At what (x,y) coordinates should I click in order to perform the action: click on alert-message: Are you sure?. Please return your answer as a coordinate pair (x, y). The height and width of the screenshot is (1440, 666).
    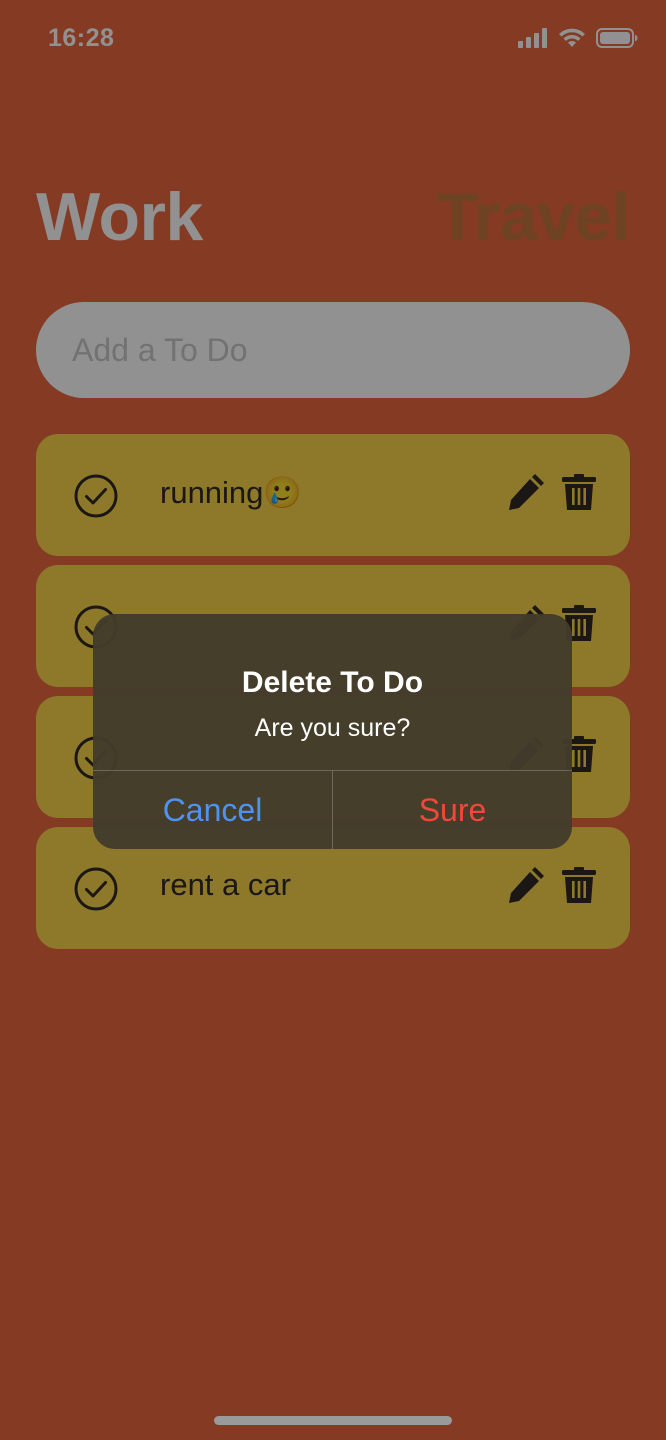
    Looking at the image, I should click on (332, 728).